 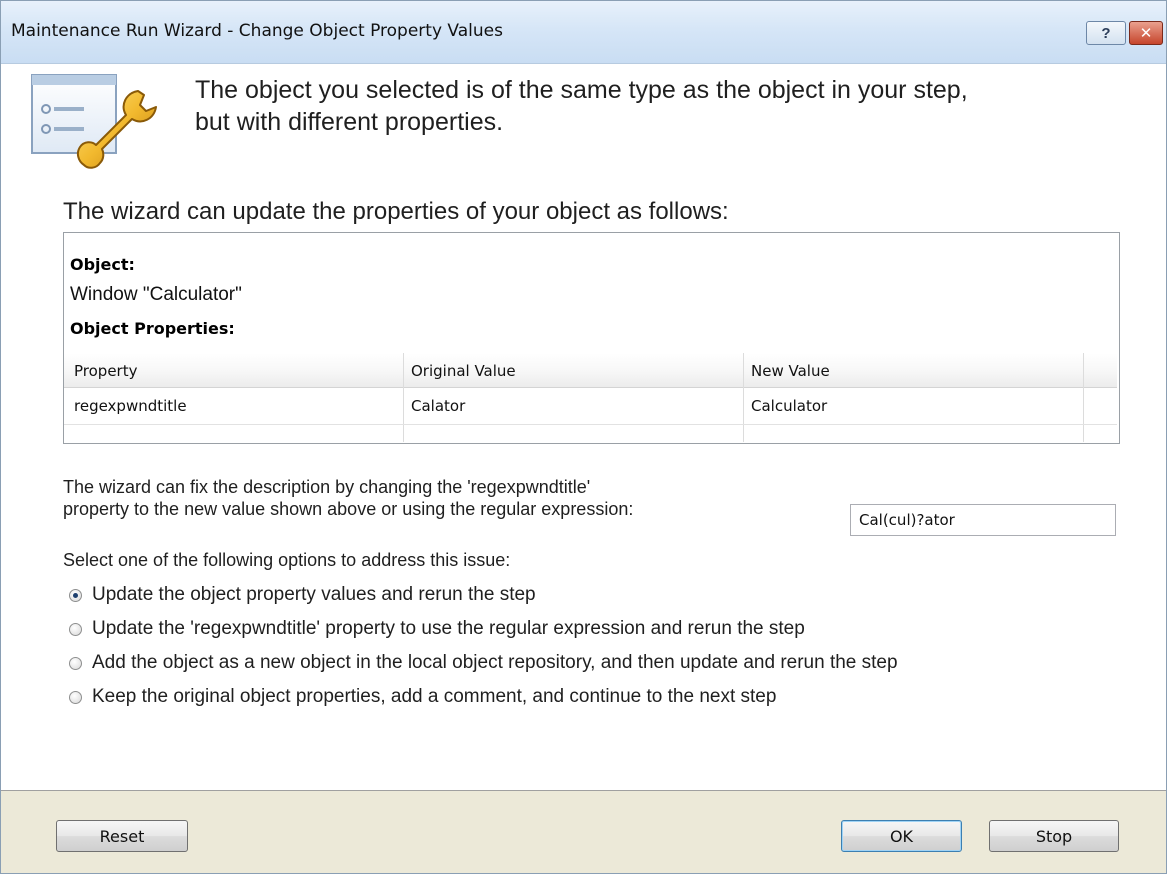 I want to click on table-cell-property: regexpwndtitle, so click(x=130, y=406).